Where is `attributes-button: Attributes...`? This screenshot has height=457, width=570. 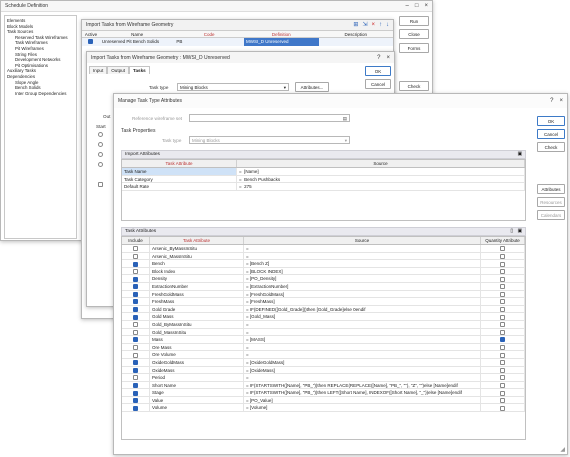
attributes-button: Attributes... is located at coordinates (312, 87).